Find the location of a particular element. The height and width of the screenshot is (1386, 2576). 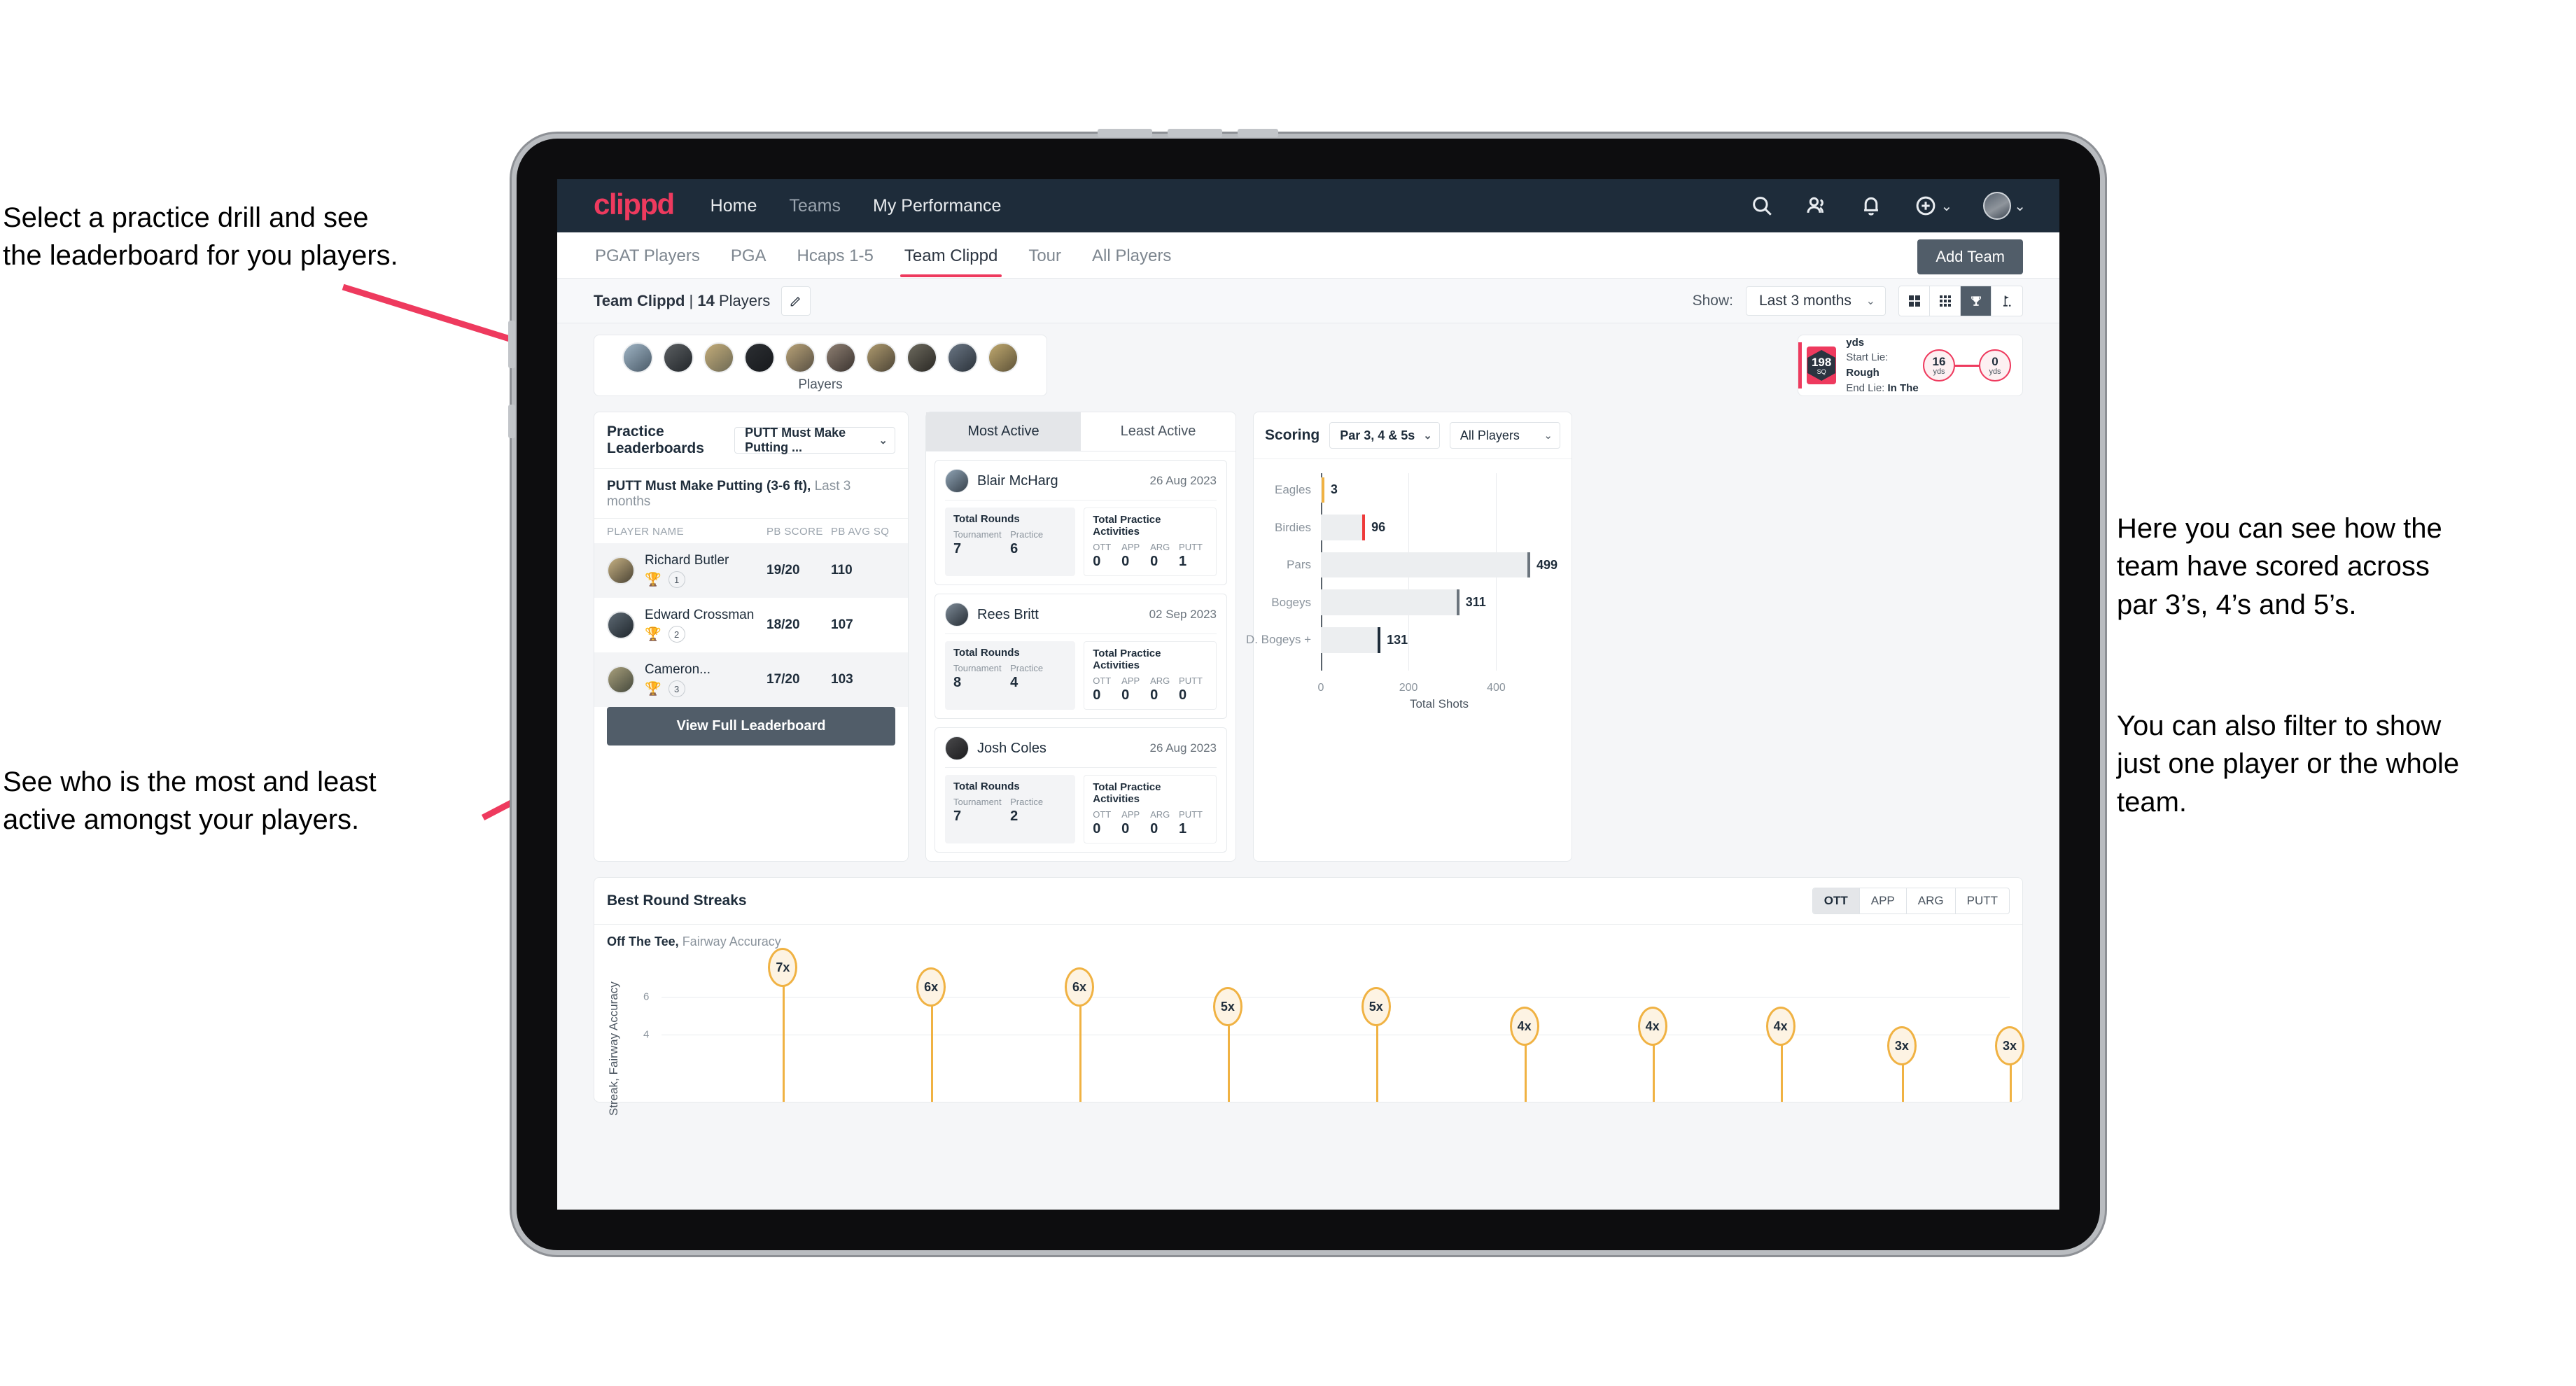

drill-select: PUTT Must Make Putting ... ⌄ is located at coordinates (814, 440).